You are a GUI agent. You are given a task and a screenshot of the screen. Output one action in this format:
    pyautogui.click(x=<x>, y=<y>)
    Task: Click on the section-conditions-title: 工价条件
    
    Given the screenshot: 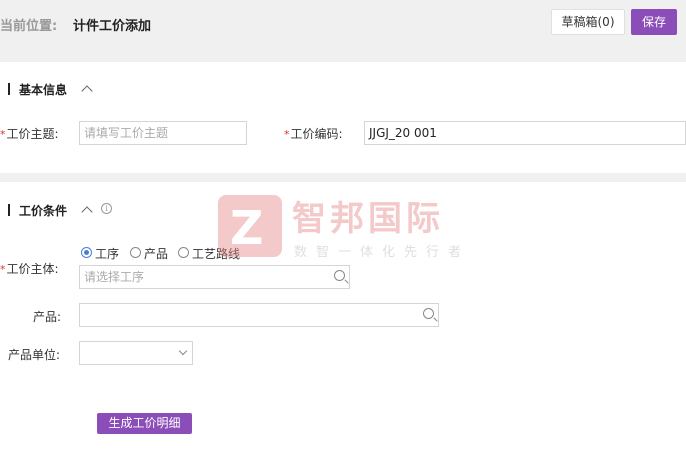 What is the action you would take?
    pyautogui.click(x=37, y=210)
    